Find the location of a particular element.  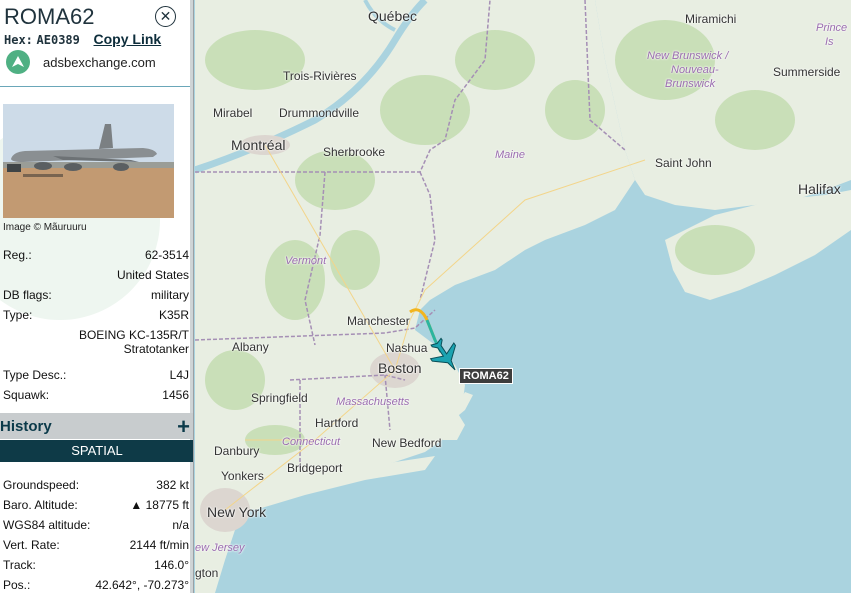

aircraft-callsign-label: ROMA62 is located at coordinates (486, 376).